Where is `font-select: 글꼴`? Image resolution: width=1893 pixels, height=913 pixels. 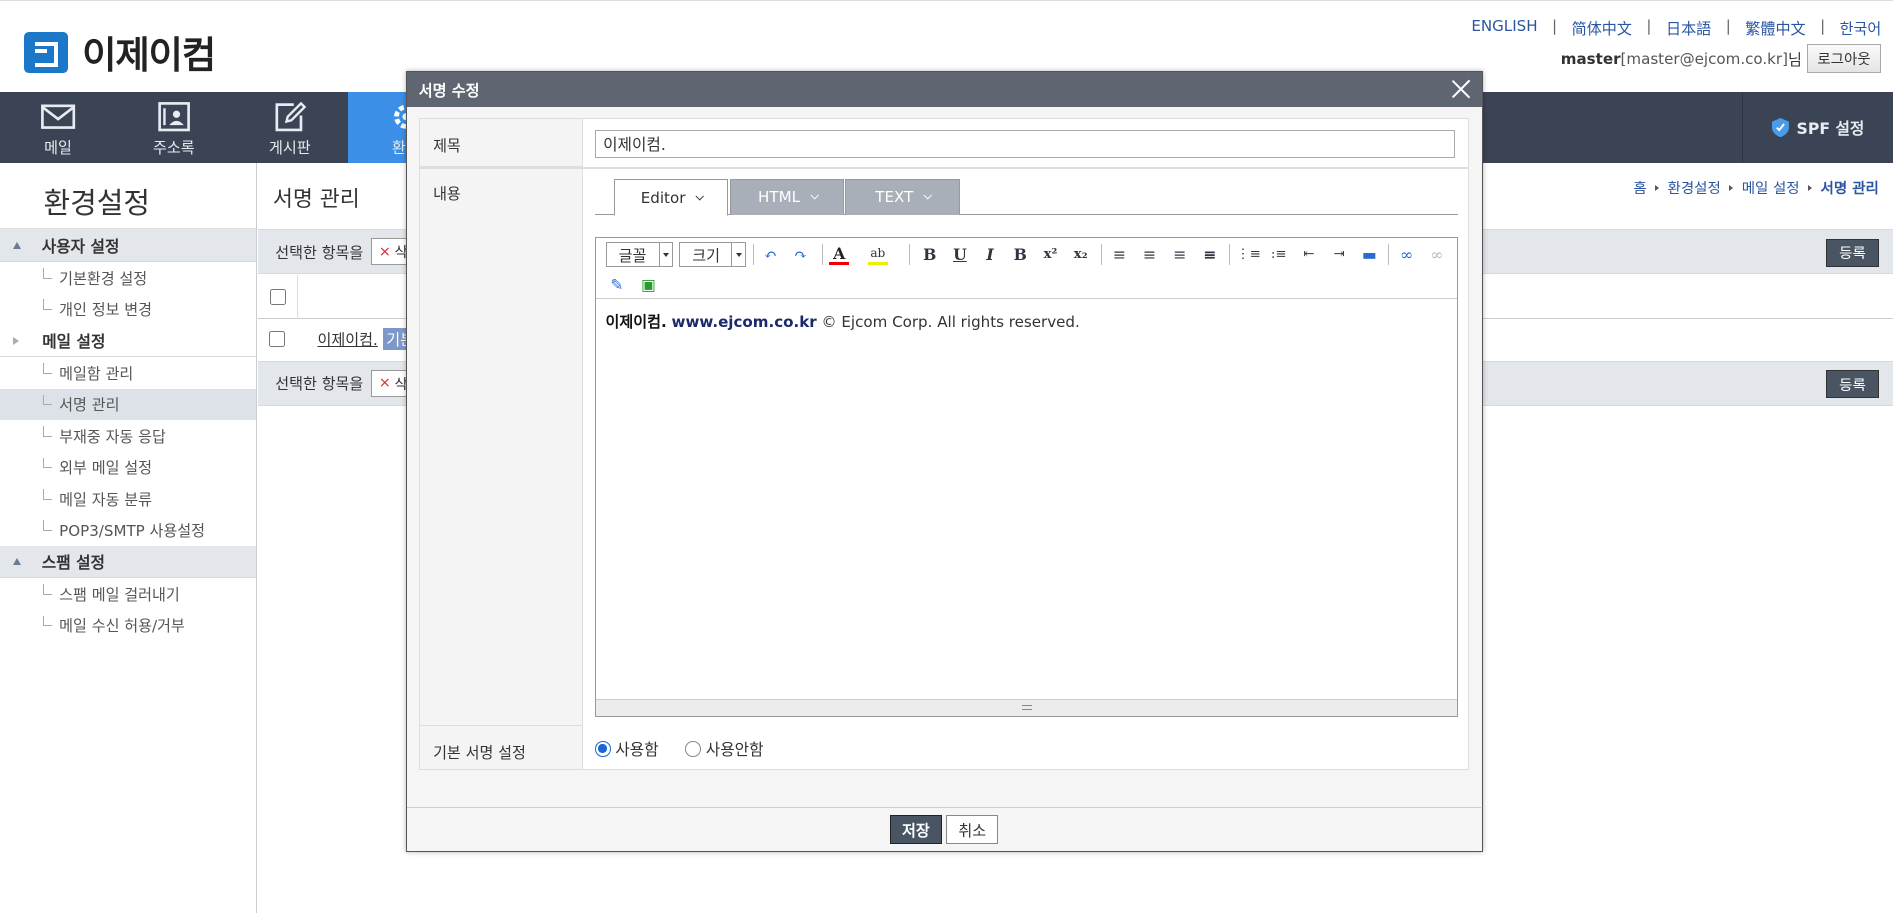 font-select: 글꼴 is located at coordinates (639, 255).